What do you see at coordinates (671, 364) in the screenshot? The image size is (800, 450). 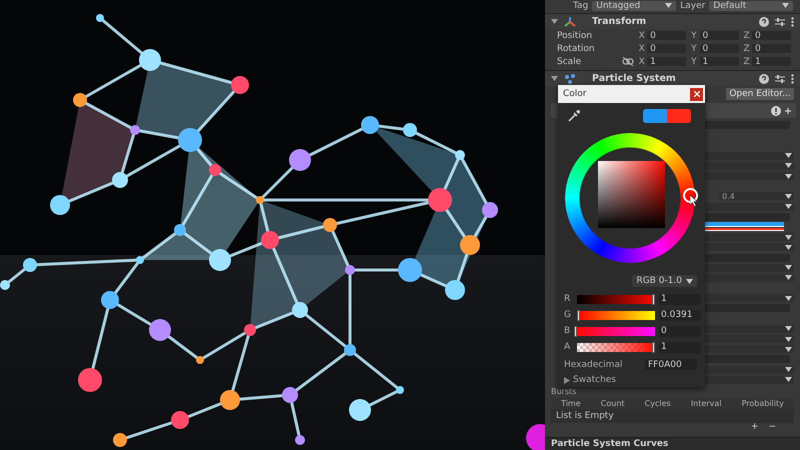 I see `hex-field: FF0A00` at bounding box center [671, 364].